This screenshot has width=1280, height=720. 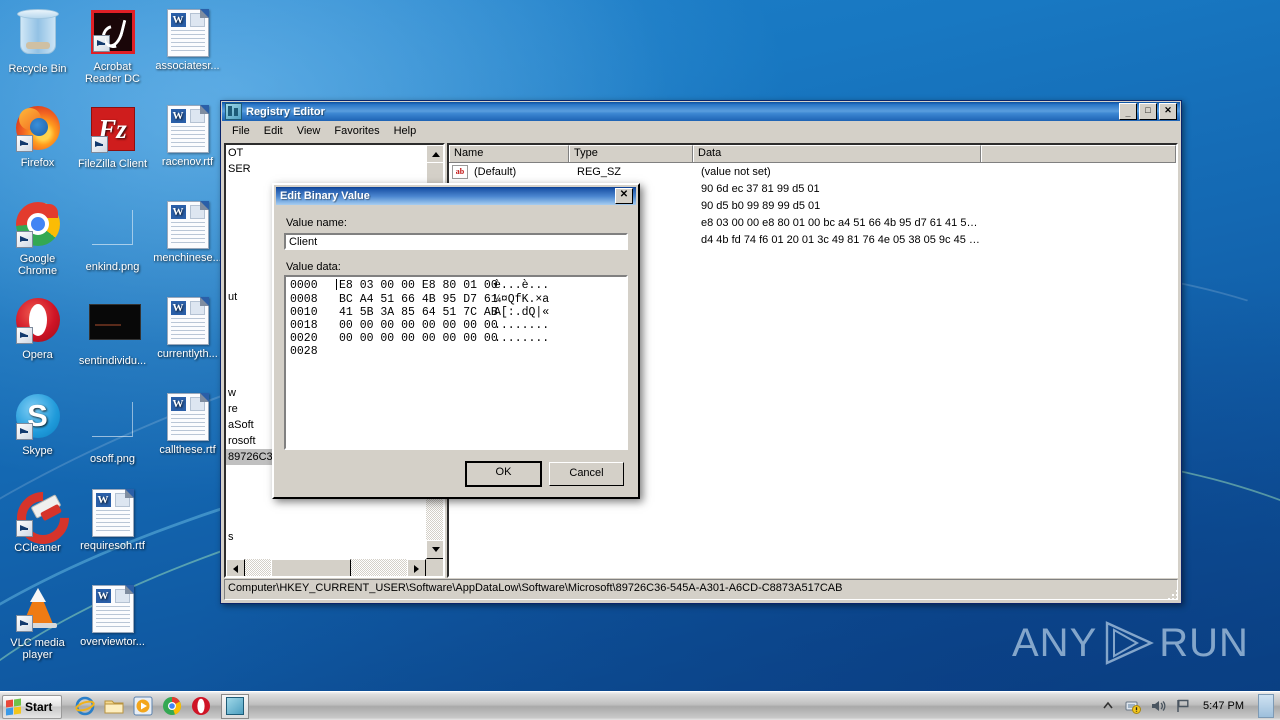 I want to click on desktop-icon-ccleaner: CCleaner, so click(x=40, y=518).